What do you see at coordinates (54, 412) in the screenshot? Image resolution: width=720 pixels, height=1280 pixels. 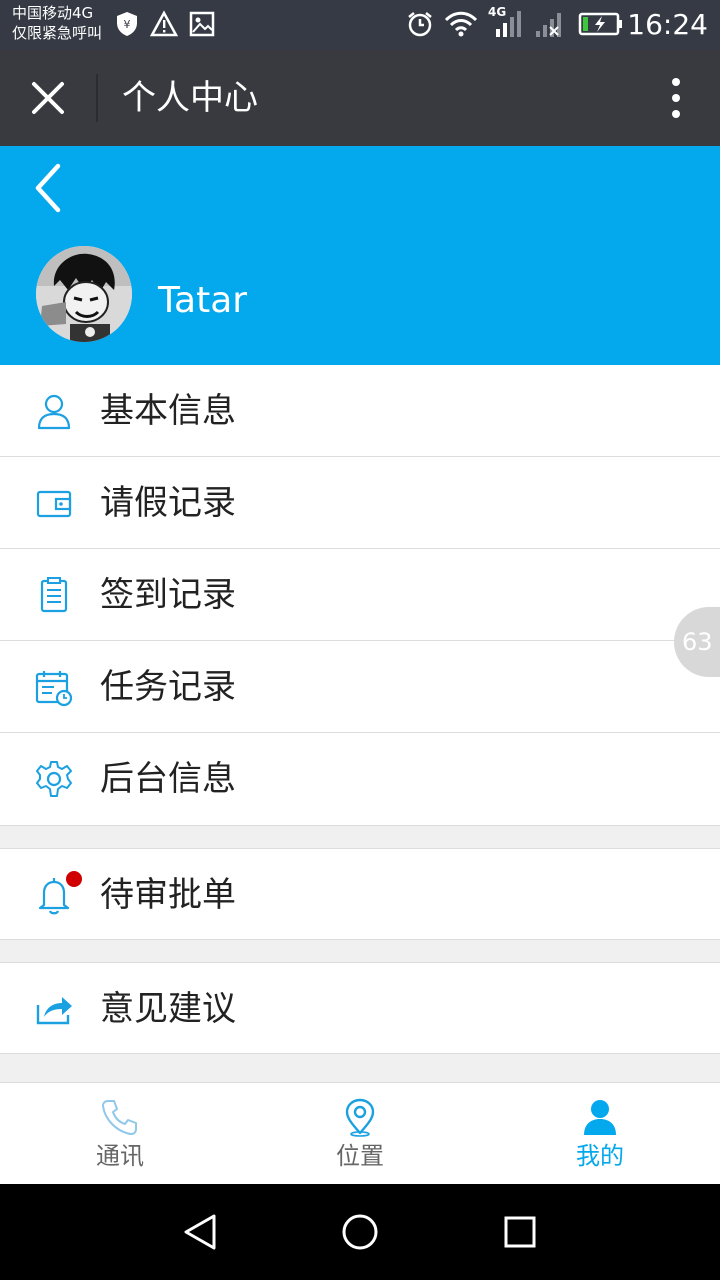 I see `user-icon` at bounding box center [54, 412].